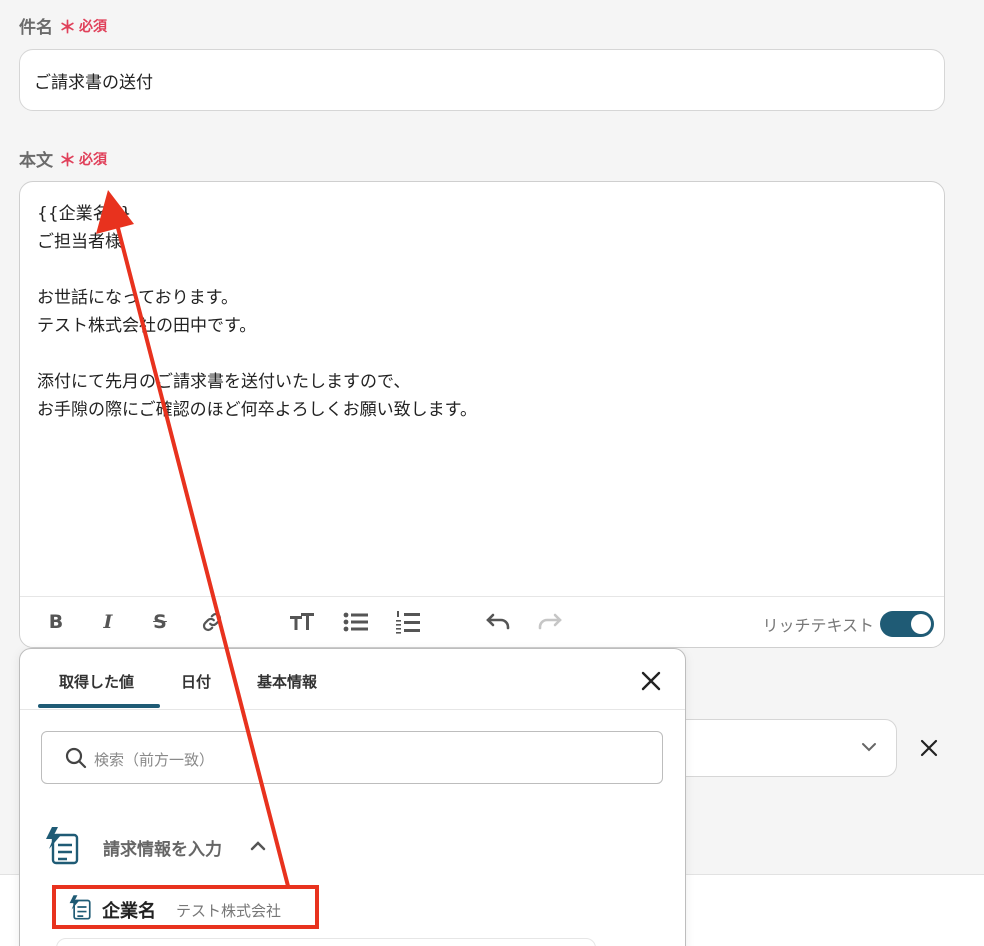 The width and height of the screenshot is (984, 946). I want to click on italic-icon: I, so click(108, 622).